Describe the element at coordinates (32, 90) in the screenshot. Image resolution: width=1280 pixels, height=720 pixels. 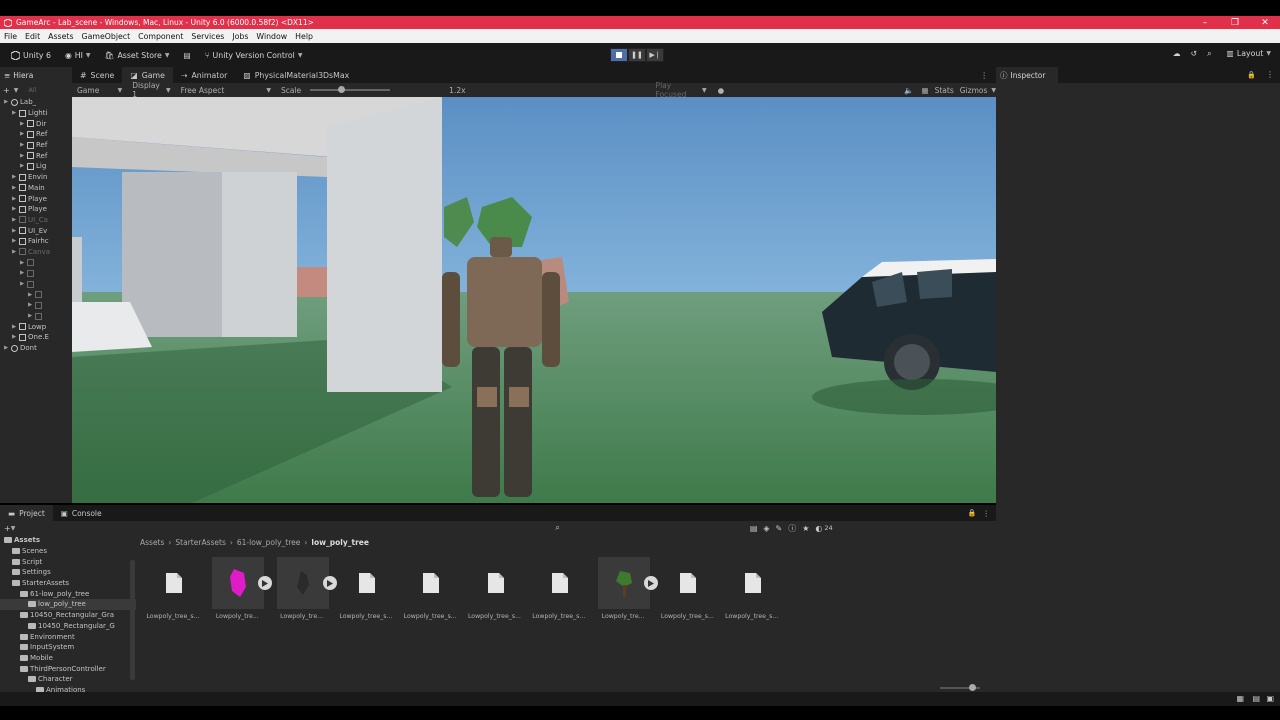
I see `hierarchy-search: All` at that location.